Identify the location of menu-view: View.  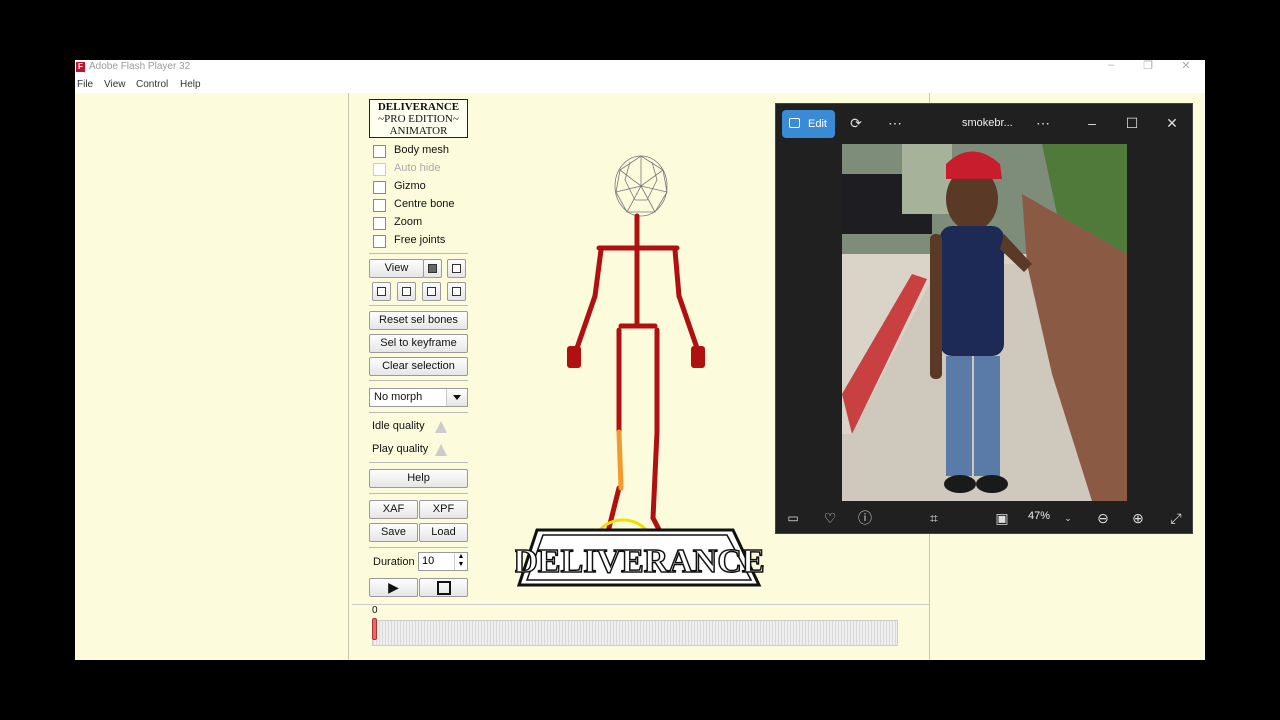
(115, 84).